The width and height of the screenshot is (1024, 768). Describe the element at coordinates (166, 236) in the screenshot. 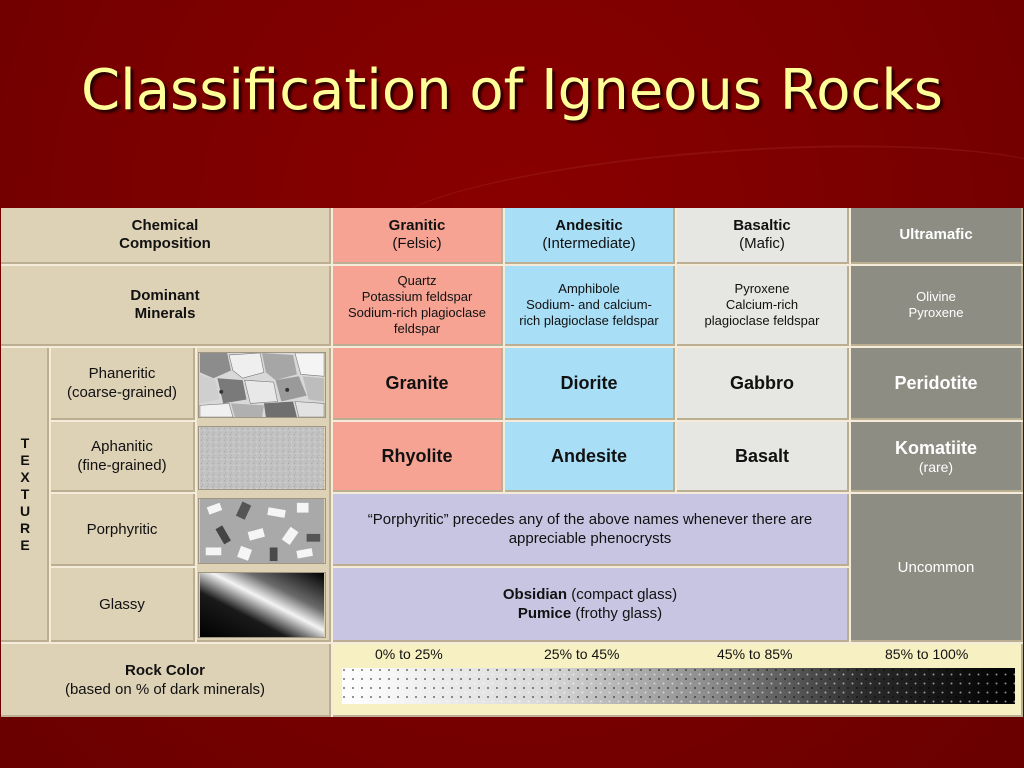

I see `header-chemical-composition: Chemical Composition` at that location.